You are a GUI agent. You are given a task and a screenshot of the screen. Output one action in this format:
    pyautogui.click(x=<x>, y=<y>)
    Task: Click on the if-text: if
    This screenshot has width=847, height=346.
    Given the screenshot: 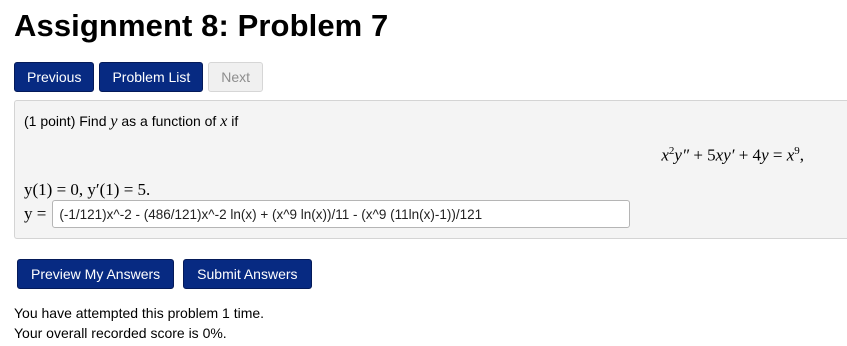 What is the action you would take?
    pyautogui.click(x=235, y=121)
    